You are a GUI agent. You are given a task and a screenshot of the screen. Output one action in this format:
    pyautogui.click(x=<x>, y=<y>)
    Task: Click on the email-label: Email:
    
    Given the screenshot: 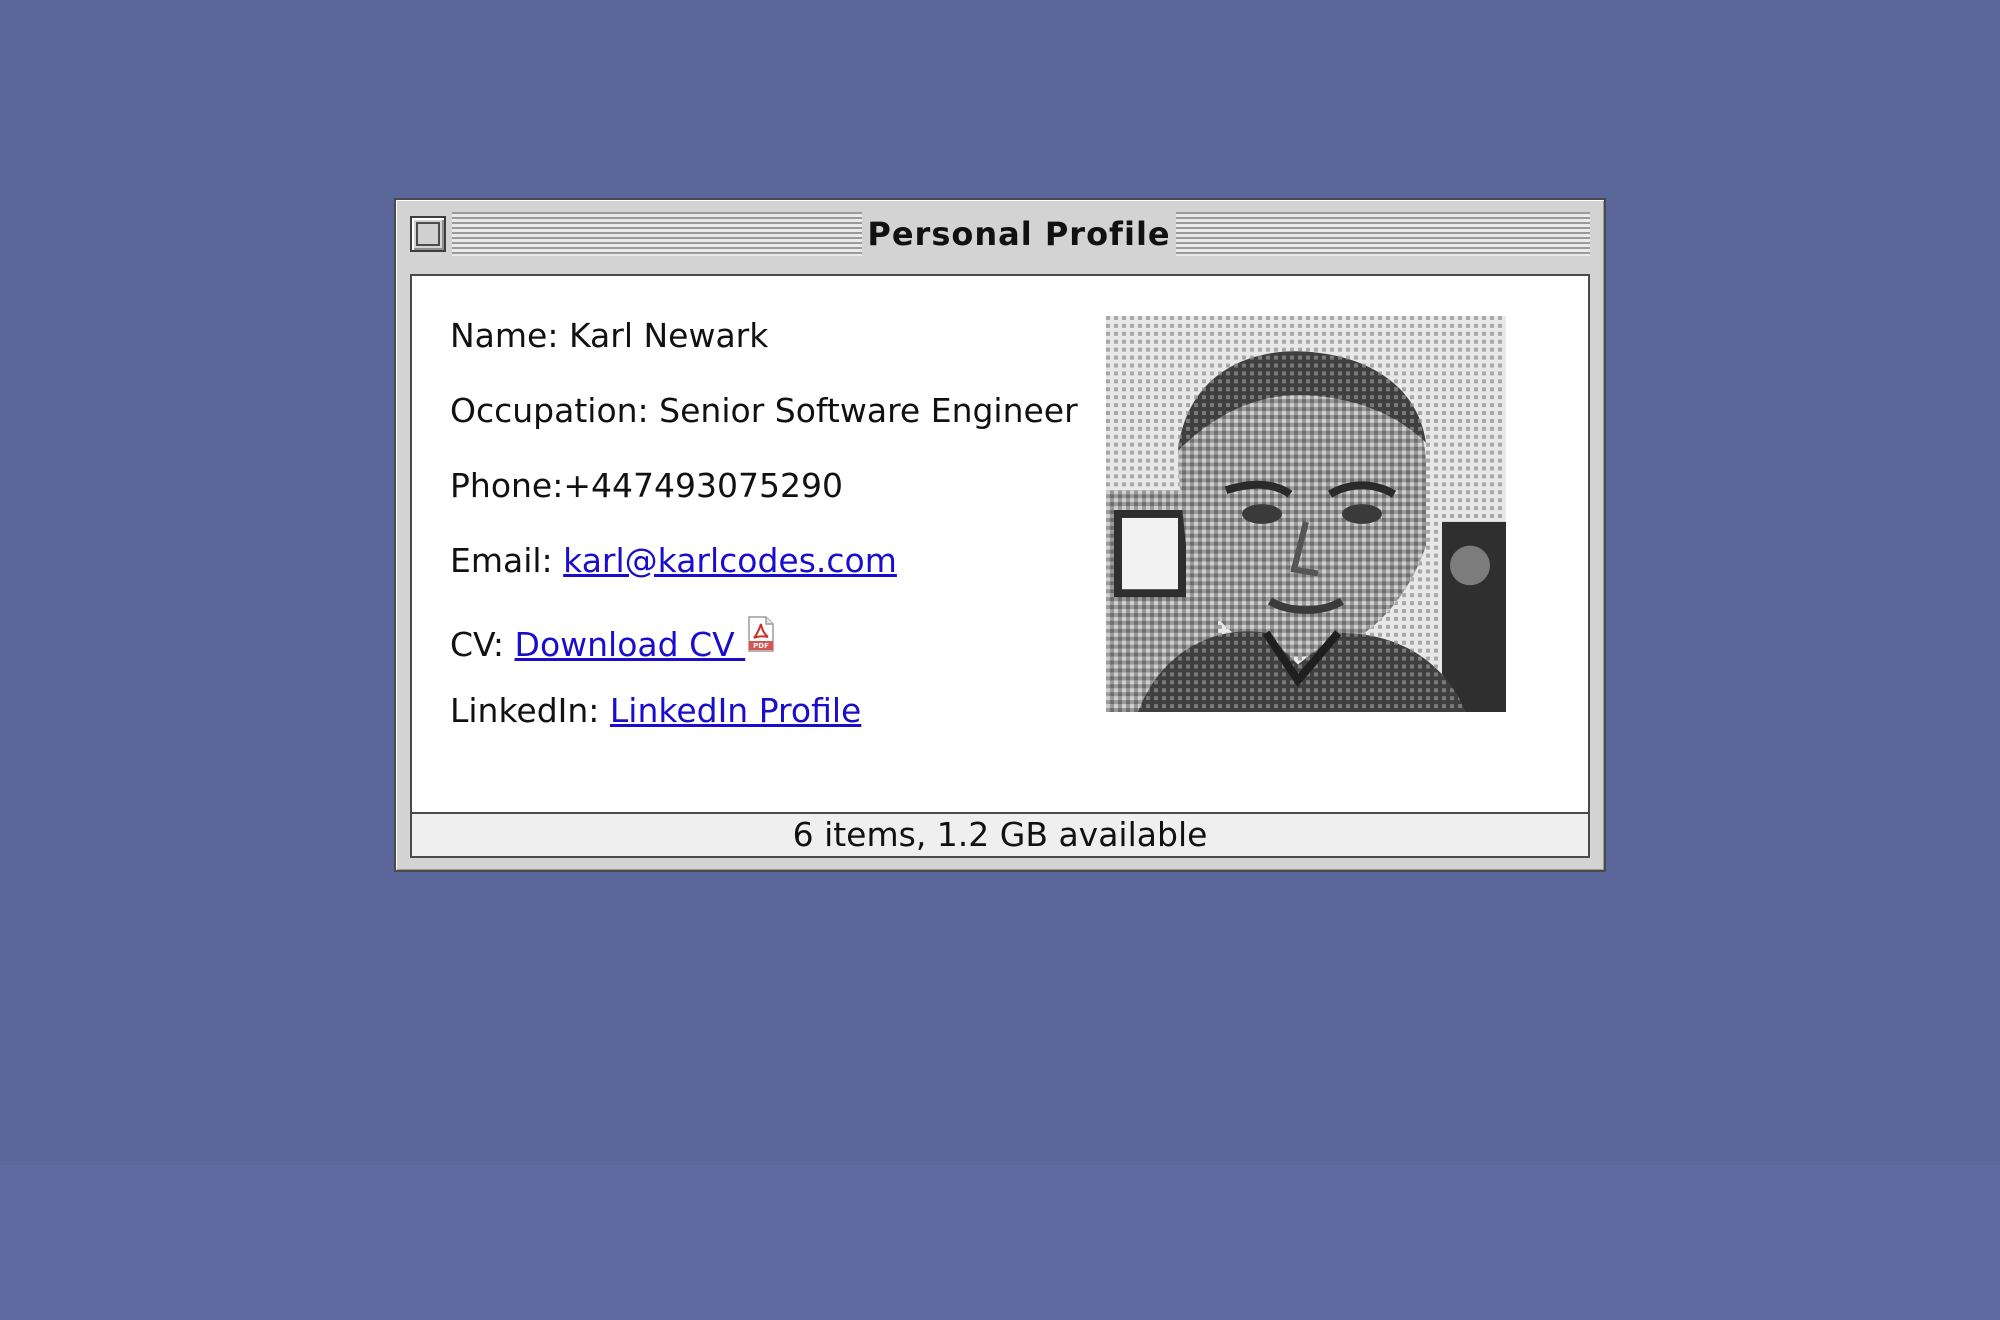 What is the action you would take?
    pyautogui.click(x=507, y=560)
    